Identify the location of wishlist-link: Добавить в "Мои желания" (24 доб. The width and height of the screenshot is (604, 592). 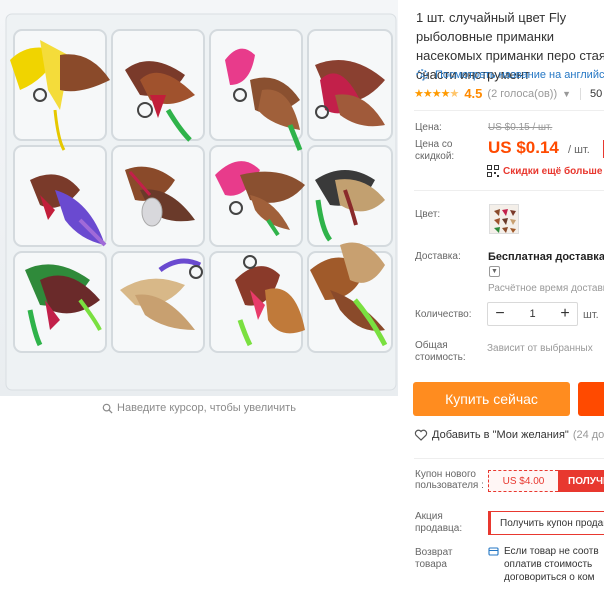
(509, 435).